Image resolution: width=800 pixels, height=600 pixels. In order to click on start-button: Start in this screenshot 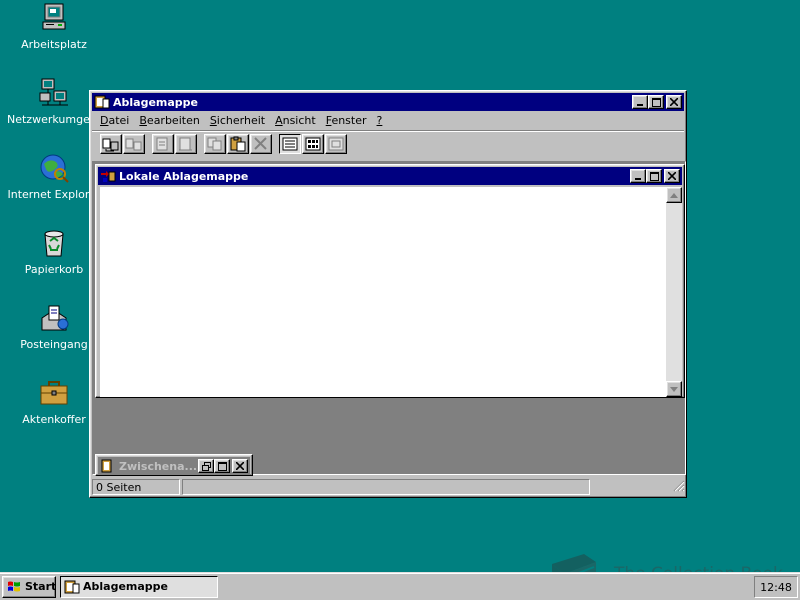, I will do `click(29, 586)`.